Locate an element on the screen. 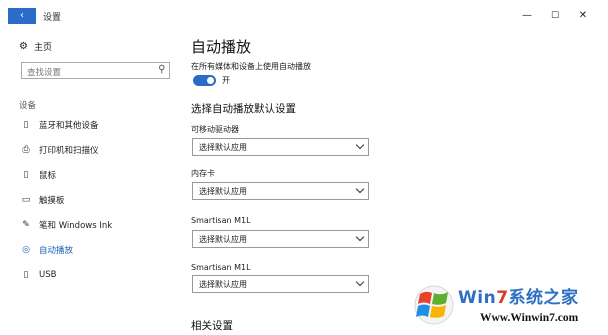  sidebar-item-mouse: ▯ 鼠标 is located at coordinates (38, 175).